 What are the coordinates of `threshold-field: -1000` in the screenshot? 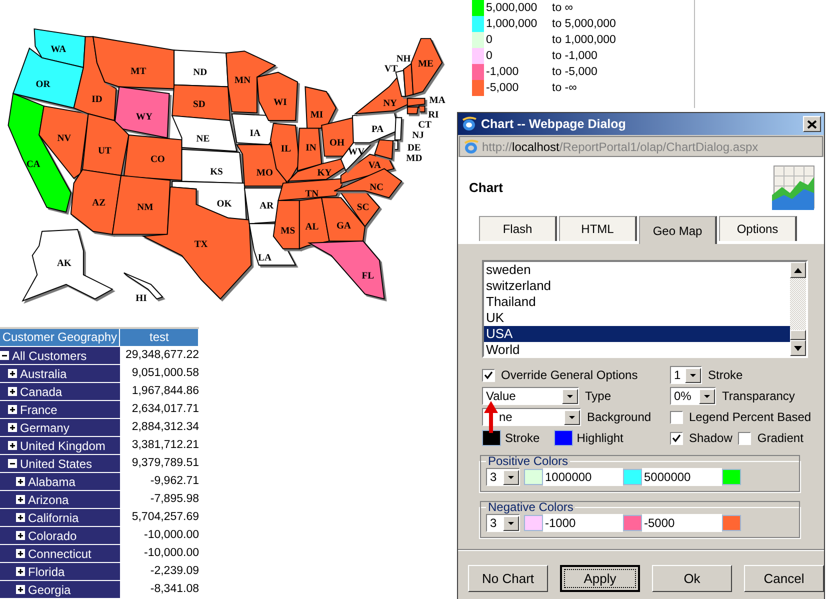 It's located at (583, 523).